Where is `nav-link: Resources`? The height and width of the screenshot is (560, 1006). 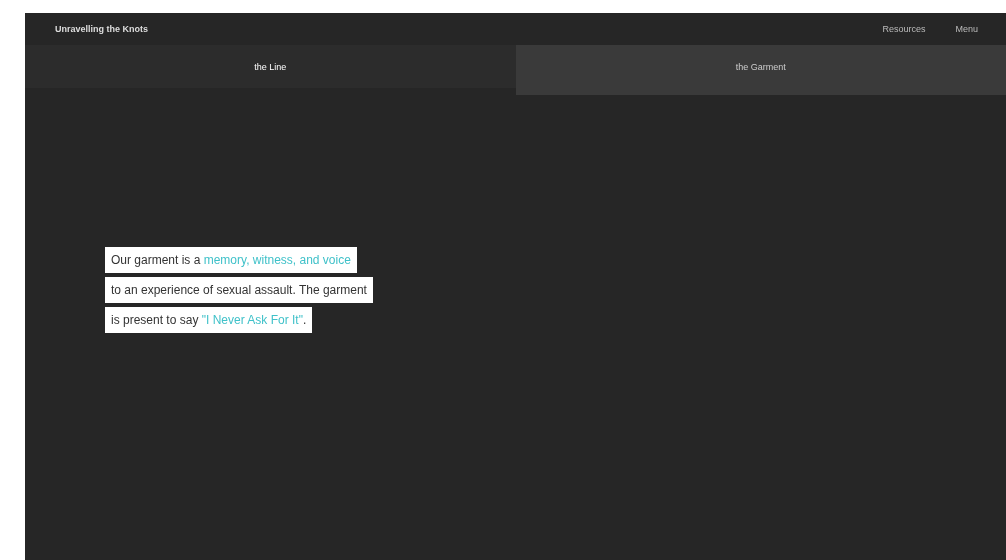 nav-link: Resources is located at coordinates (904, 29).